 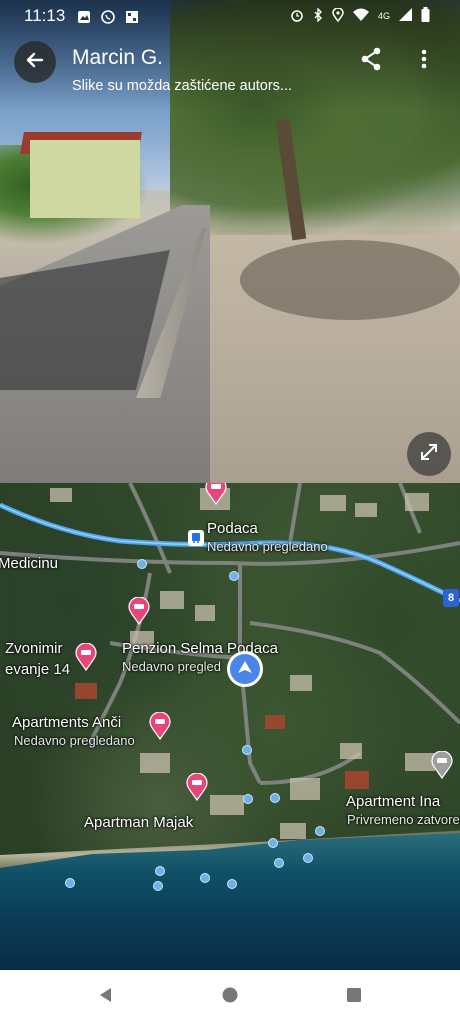 I want to click on direction-arrow-icon, so click(x=245, y=669).